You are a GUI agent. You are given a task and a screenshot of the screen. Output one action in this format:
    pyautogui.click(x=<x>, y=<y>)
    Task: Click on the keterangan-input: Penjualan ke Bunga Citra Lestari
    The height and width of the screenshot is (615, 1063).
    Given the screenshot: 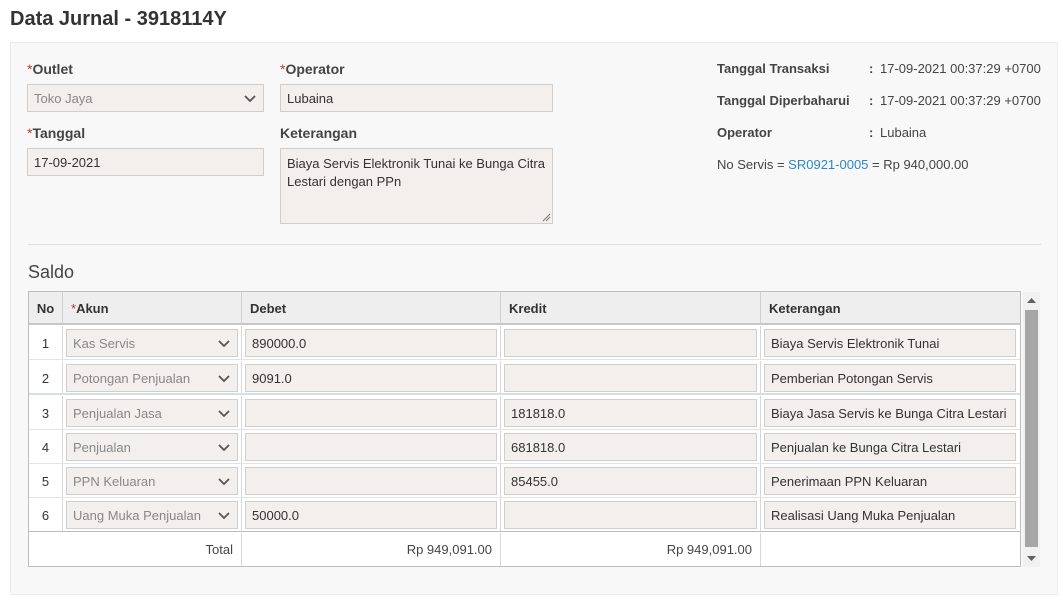 What is the action you would take?
    pyautogui.click(x=890, y=447)
    